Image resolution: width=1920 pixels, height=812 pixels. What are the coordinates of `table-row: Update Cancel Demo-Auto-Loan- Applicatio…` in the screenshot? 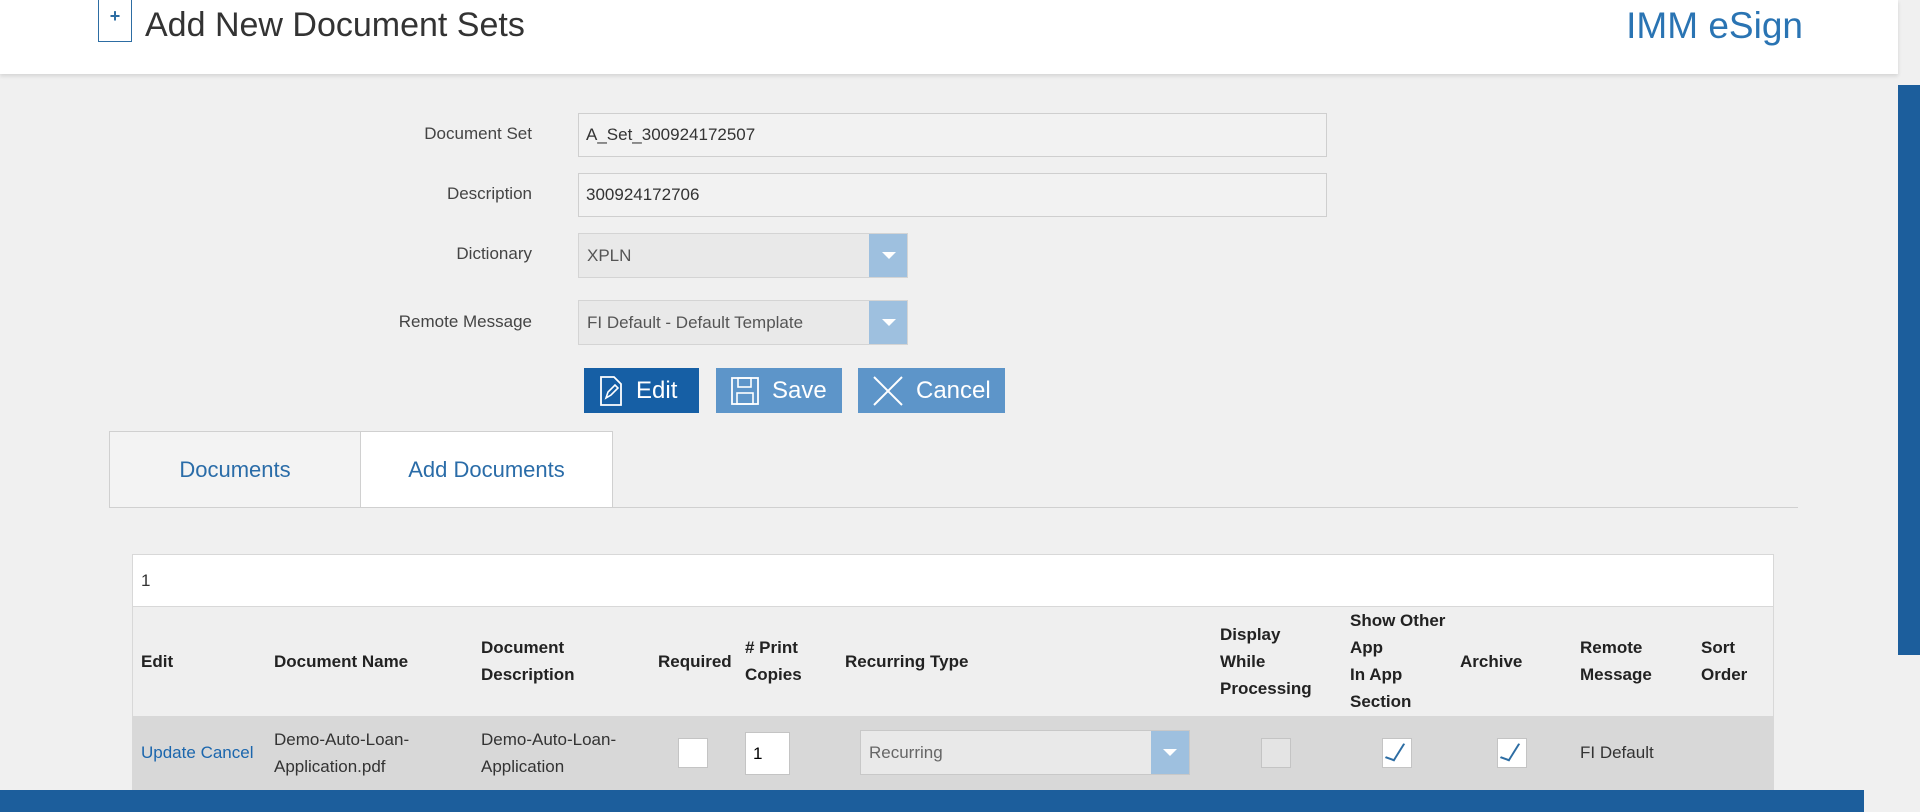 It's located at (953, 753).